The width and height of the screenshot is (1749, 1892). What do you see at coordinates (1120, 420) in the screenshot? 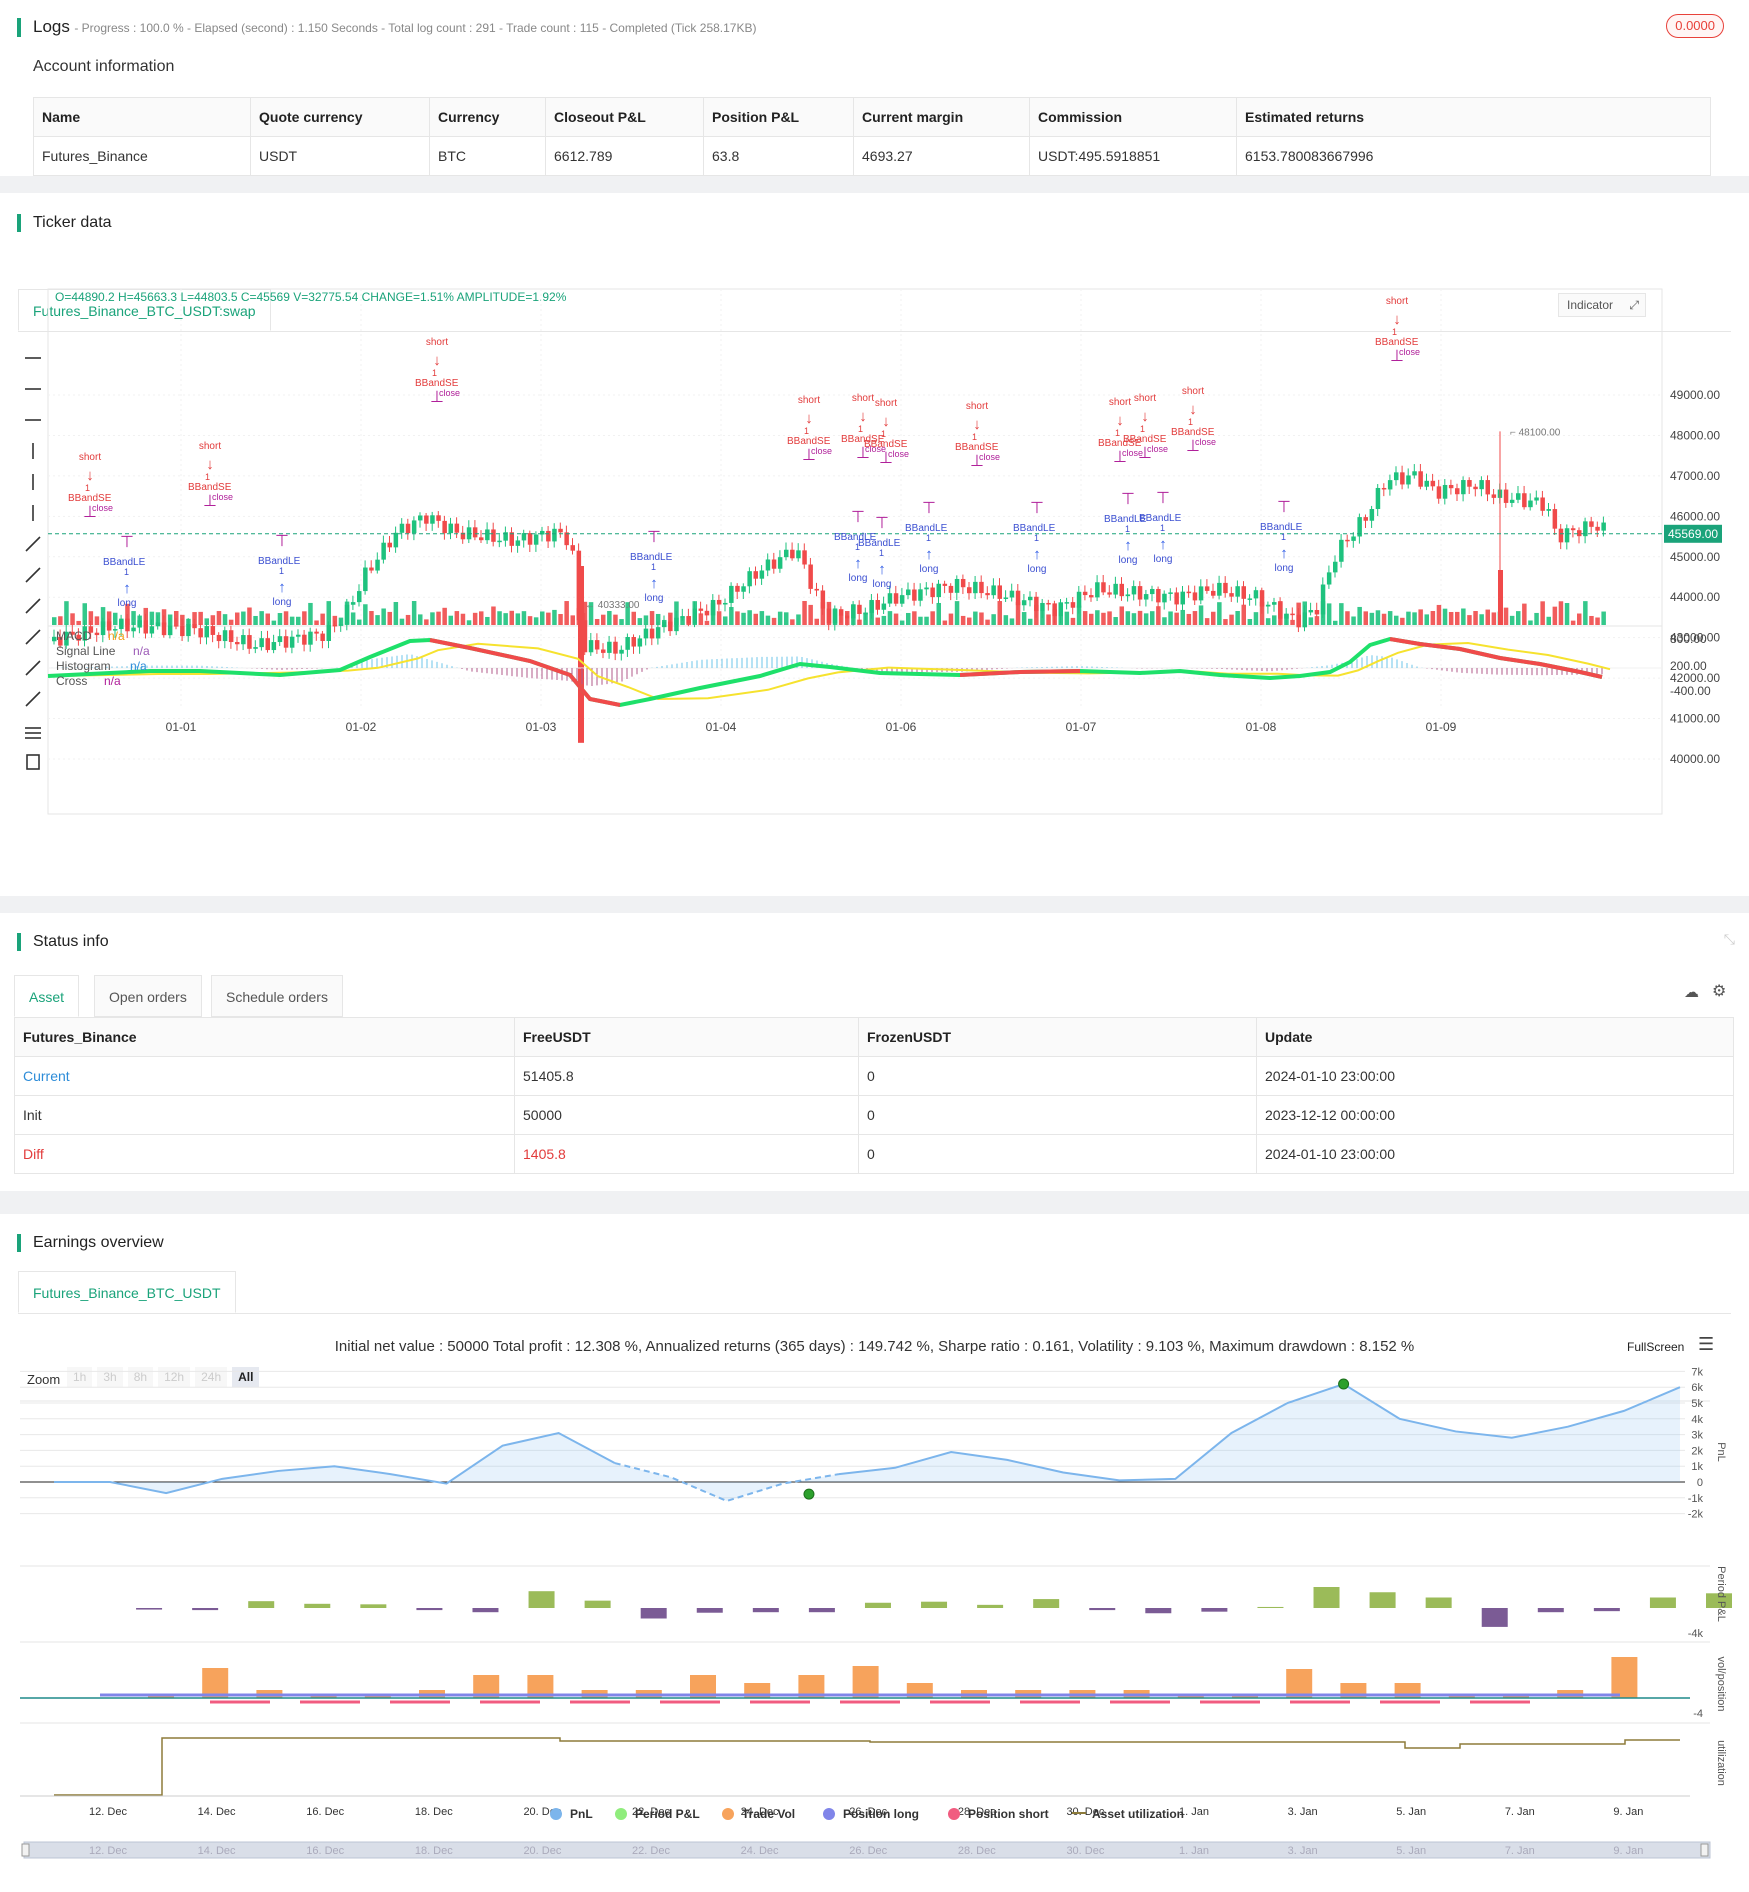
I see `arrow-down-icon: ↓` at bounding box center [1120, 420].